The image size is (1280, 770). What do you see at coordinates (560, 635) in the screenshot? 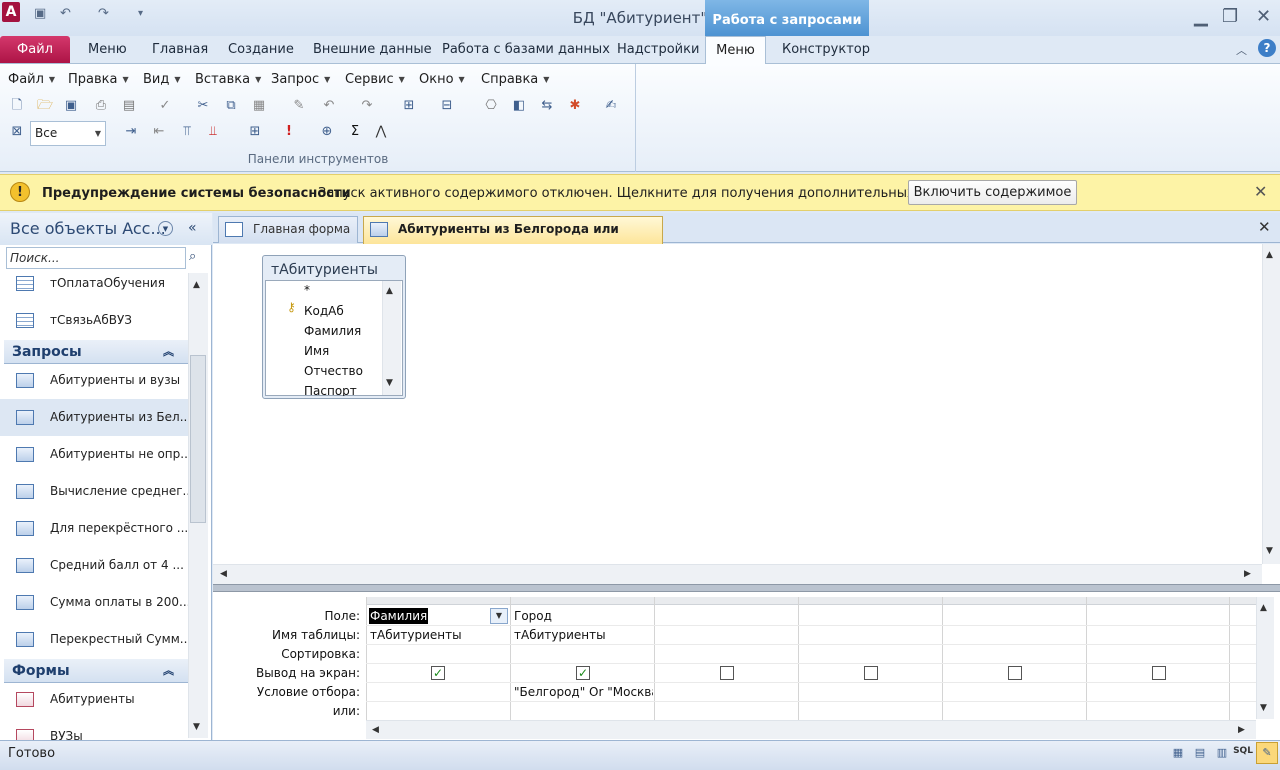
I see `table-cell: тАбитуриенты` at bounding box center [560, 635].